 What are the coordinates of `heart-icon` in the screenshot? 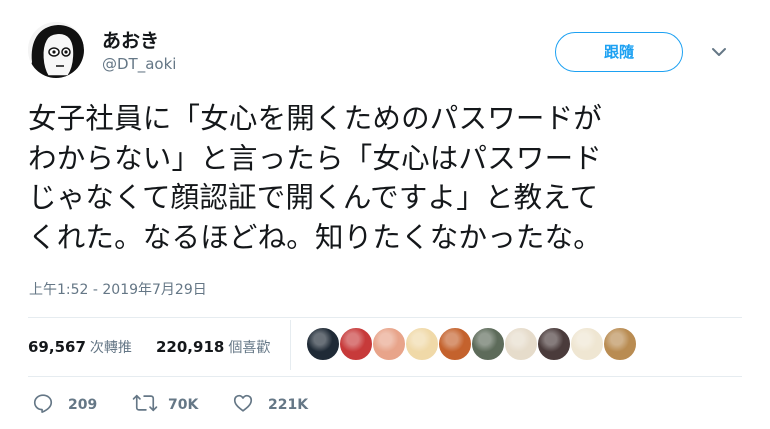 It's located at (243, 403).